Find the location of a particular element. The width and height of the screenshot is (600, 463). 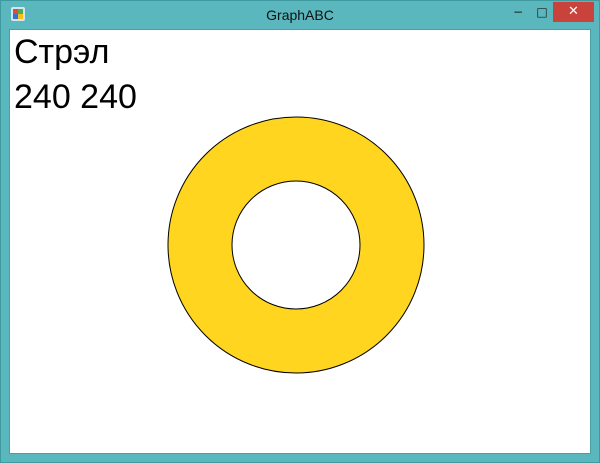

canvas-text-line-2: 240 240 is located at coordinates (75, 97).